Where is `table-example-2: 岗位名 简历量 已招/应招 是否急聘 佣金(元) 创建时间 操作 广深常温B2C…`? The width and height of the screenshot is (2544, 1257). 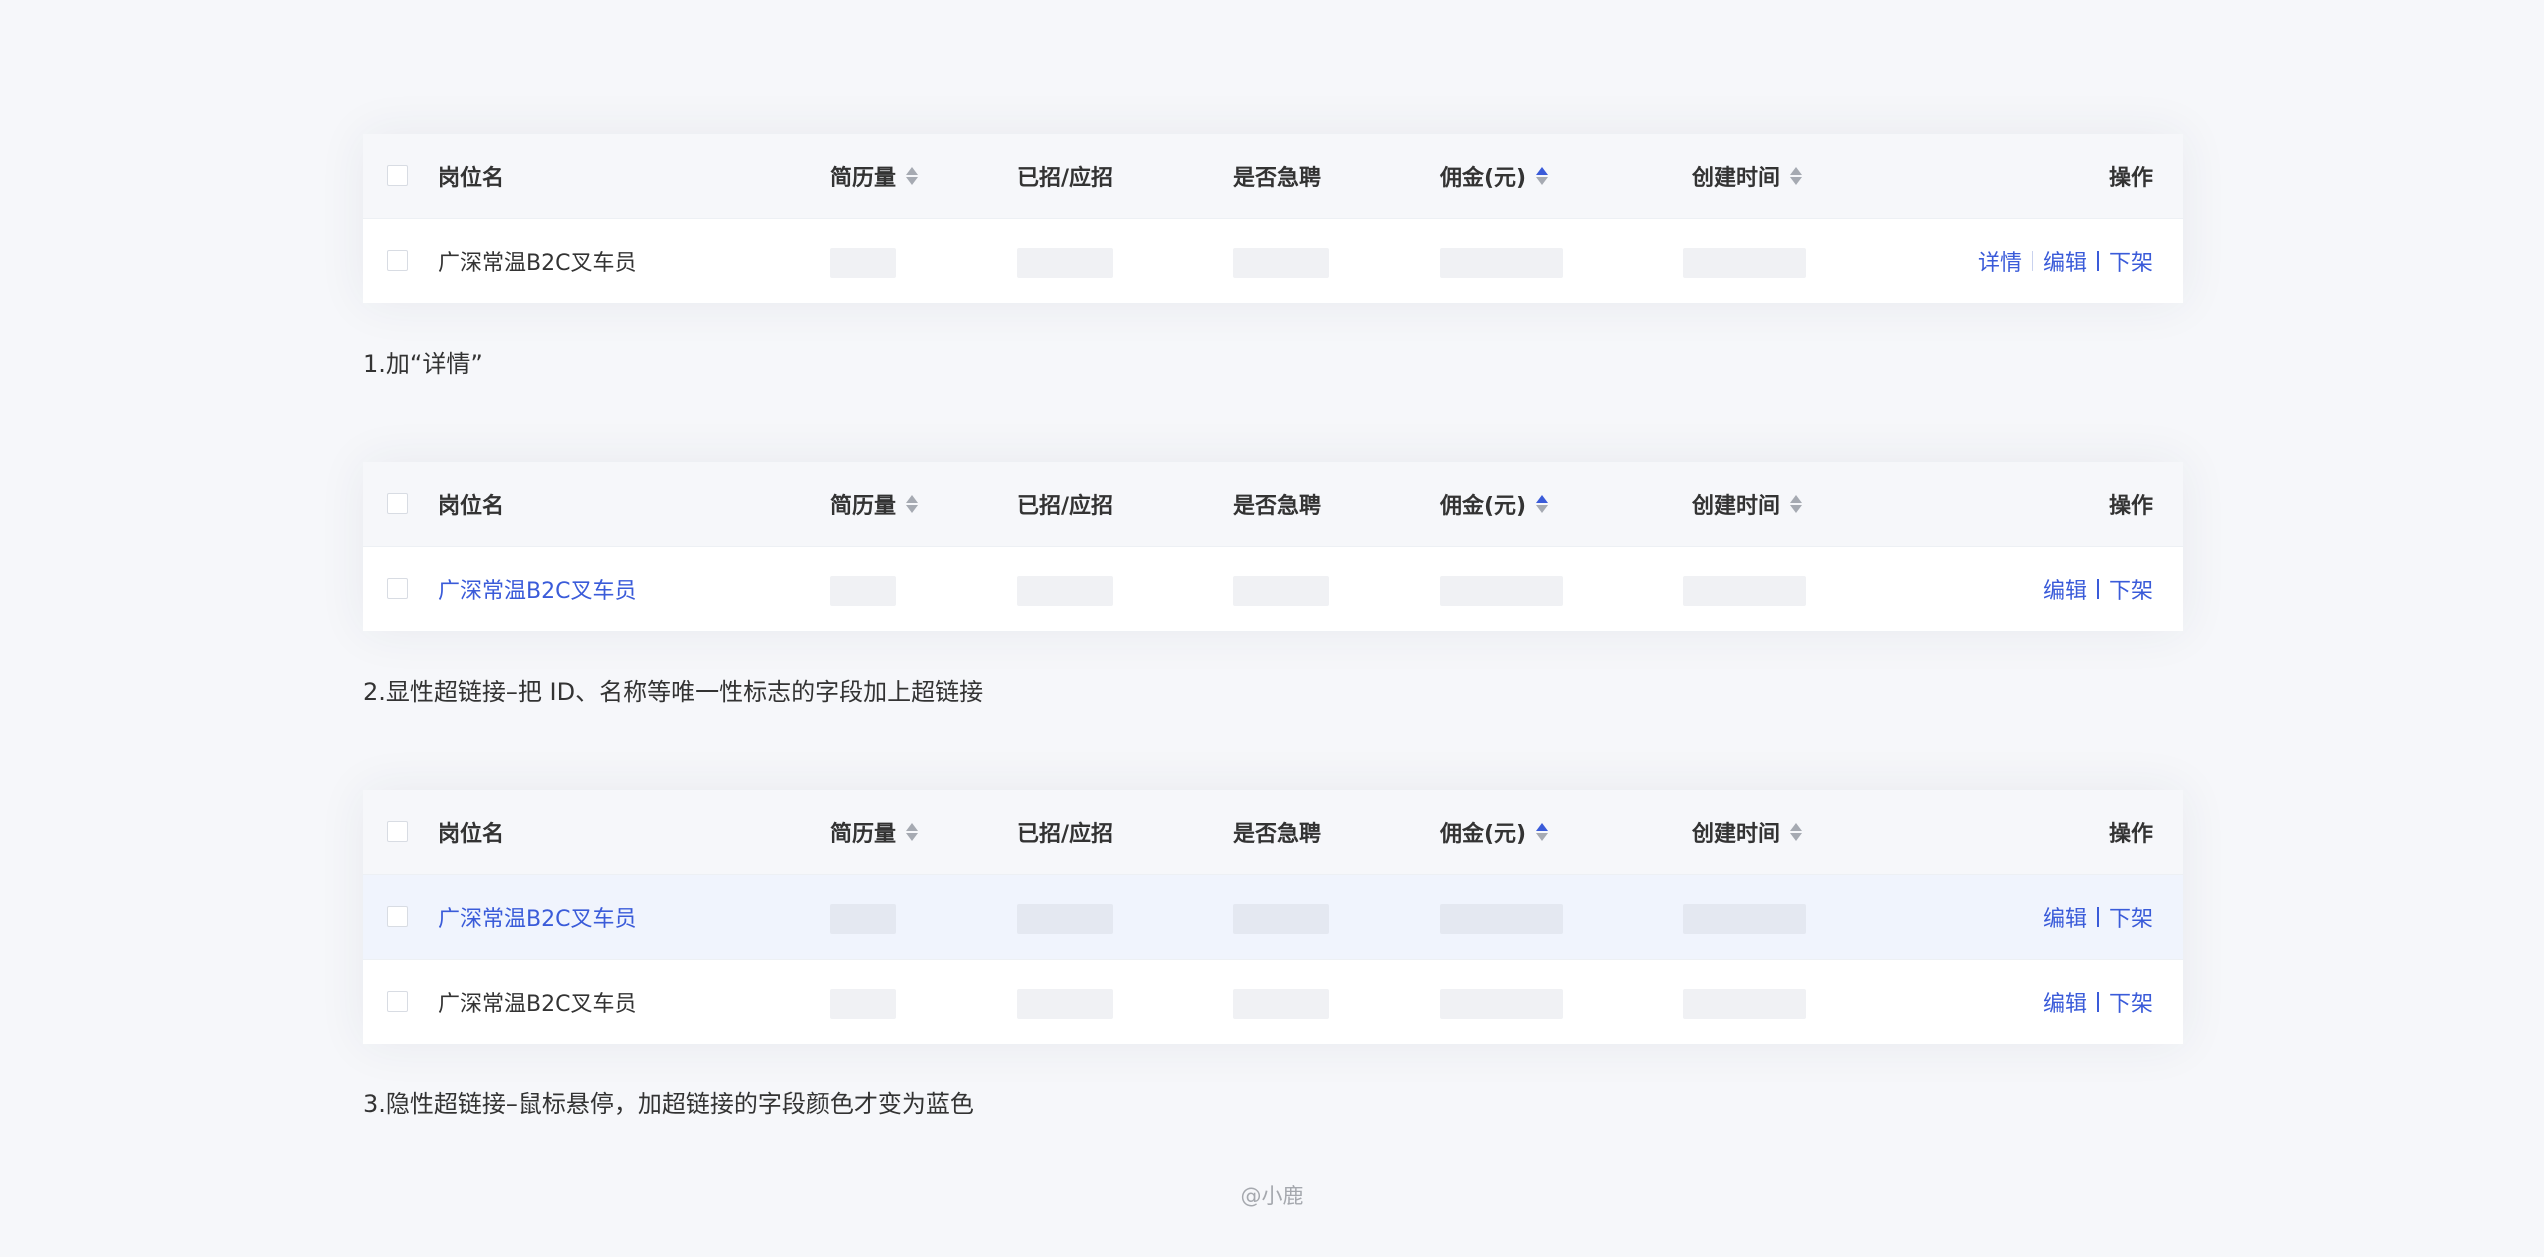 table-example-2: 岗位名 简历量 已招/应招 是否急聘 佣金(元) 创建时间 操作 广深常温B2C… is located at coordinates (1273, 546).